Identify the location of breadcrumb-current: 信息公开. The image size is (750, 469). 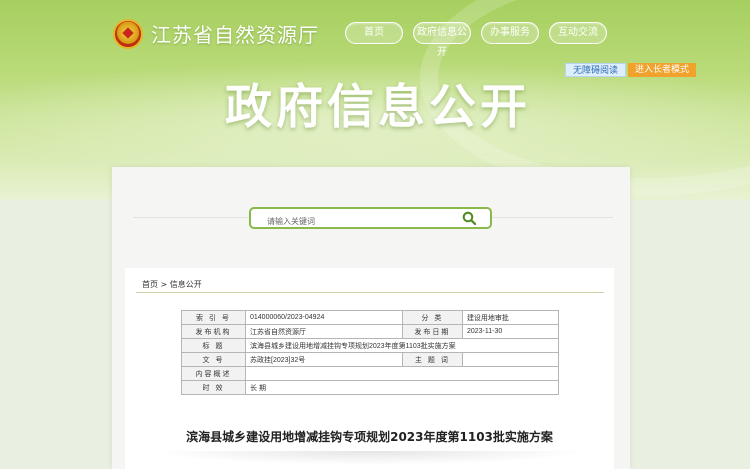
(186, 284).